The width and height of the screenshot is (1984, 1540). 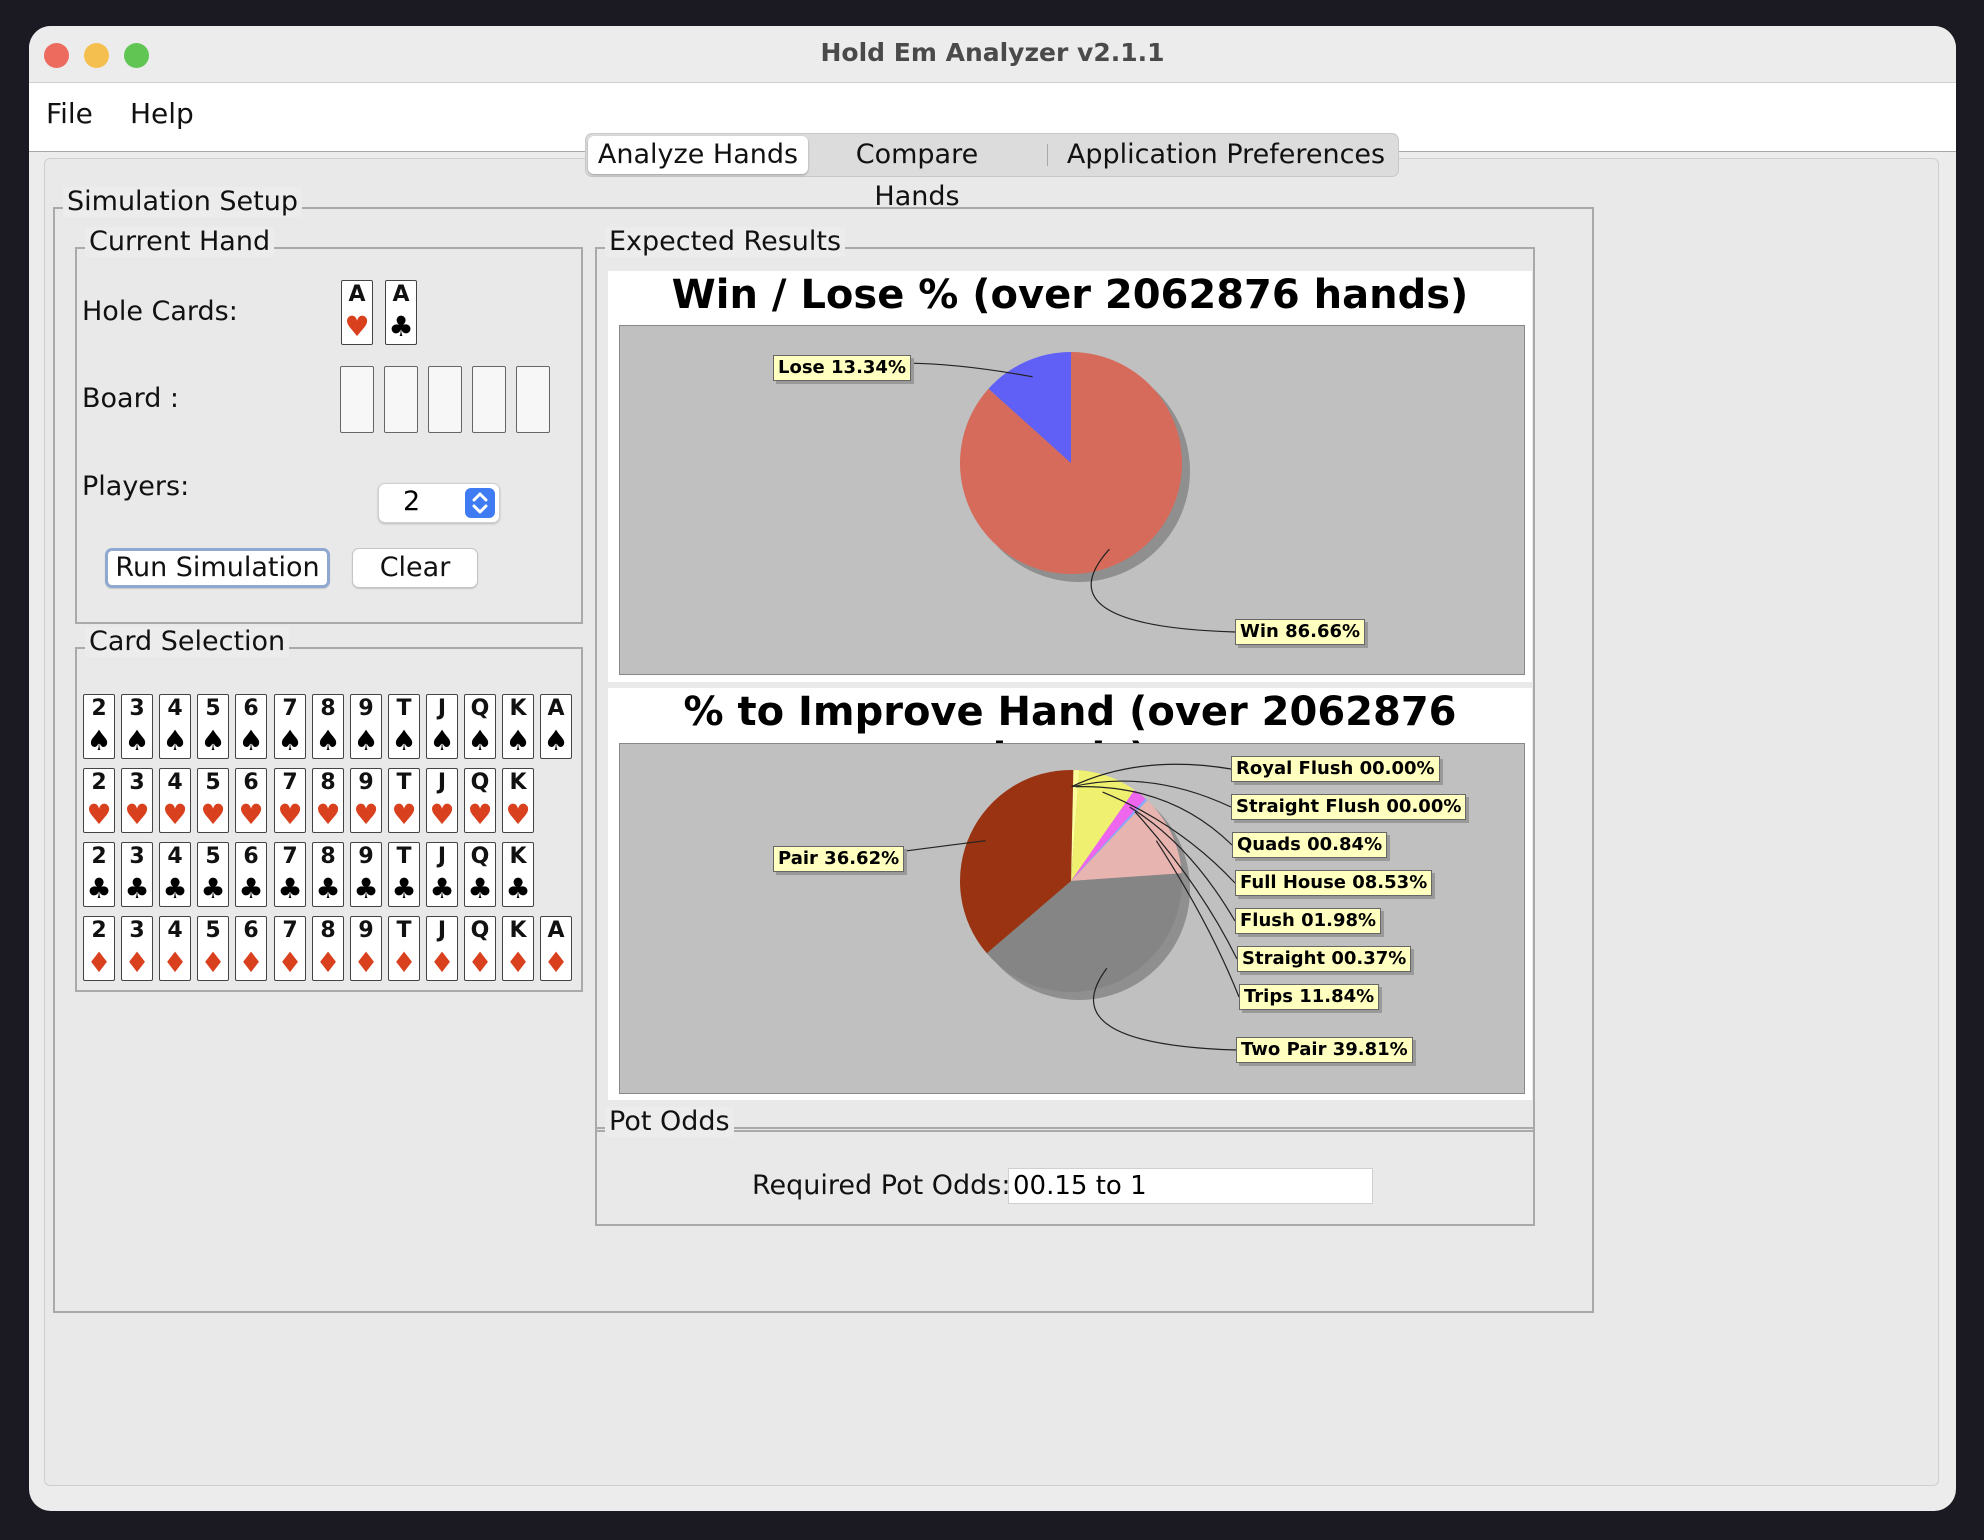 I want to click on spinner-arrows-icon, so click(x=480, y=503).